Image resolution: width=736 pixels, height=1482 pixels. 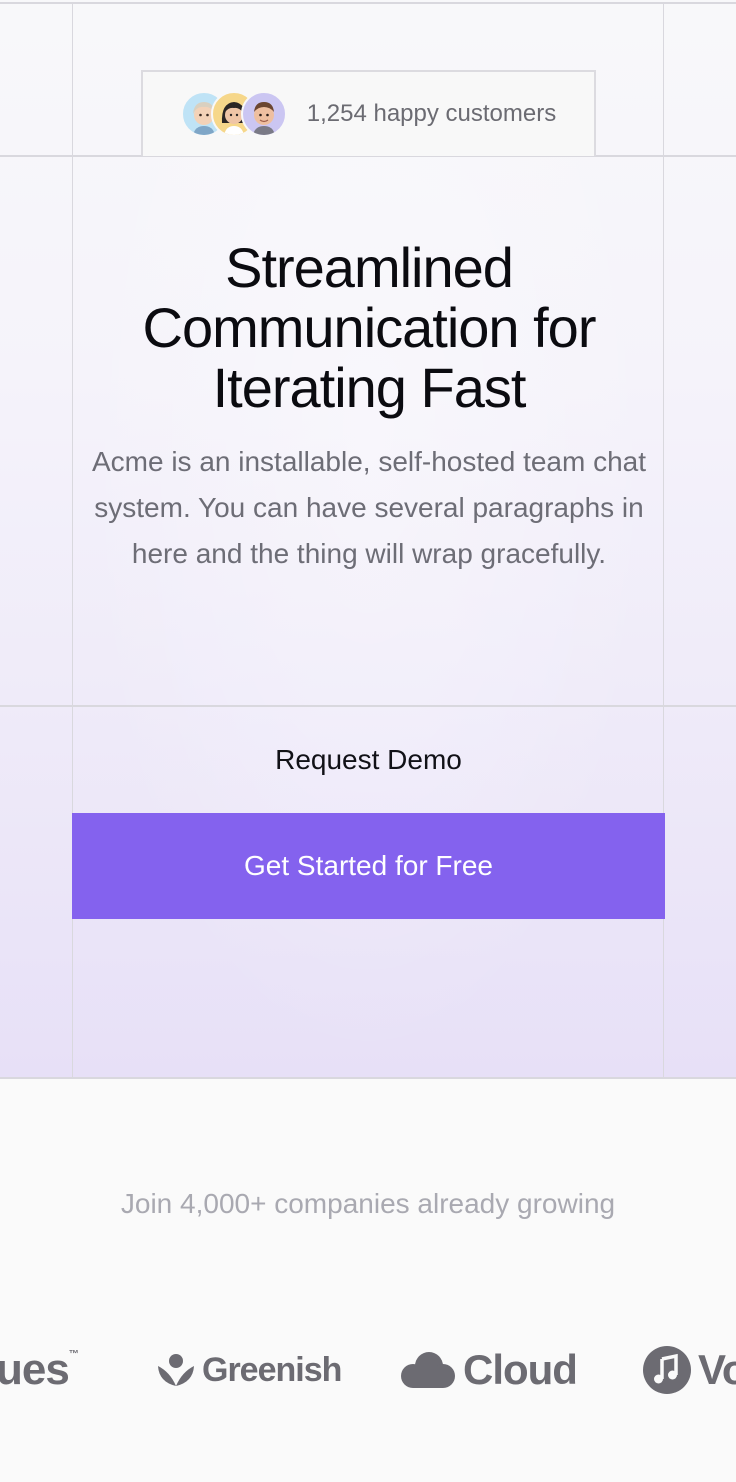 What do you see at coordinates (73, 1354) in the screenshot?
I see `trademark-icon: ™` at bounding box center [73, 1354].